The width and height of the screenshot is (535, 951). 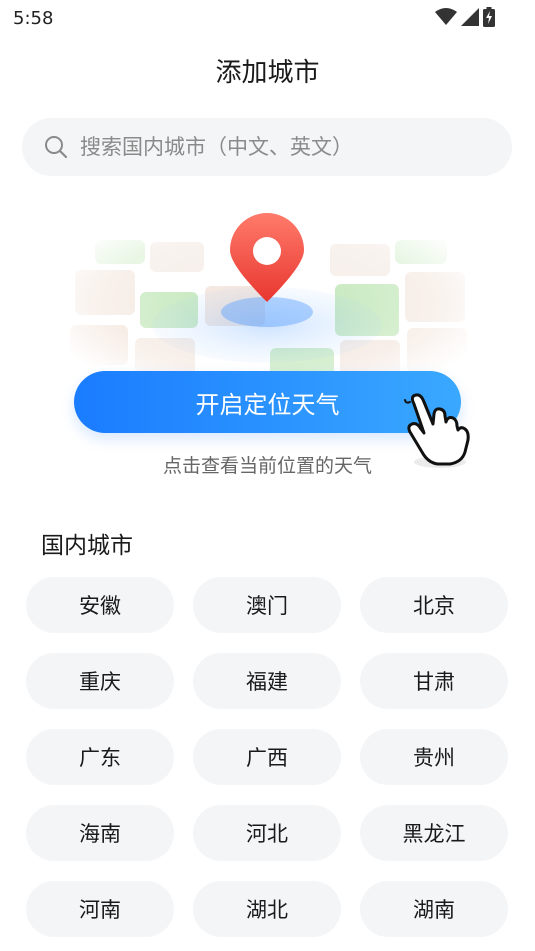 I want to click on city-chip-macau: 澳门, so click(x=267, y=605).